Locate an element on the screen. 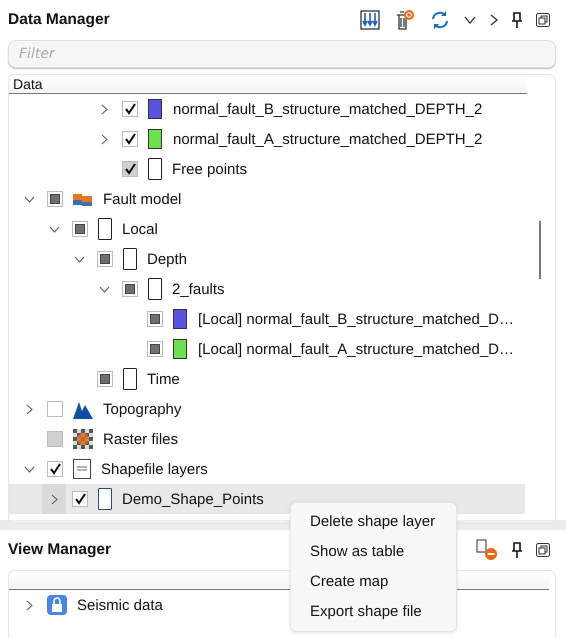 Image resolution: width=566 pixels, height=638 pixels. tree-row: normal_fault_A_structure_matched_DEPTH_2 is located at coordinates (267, 139).